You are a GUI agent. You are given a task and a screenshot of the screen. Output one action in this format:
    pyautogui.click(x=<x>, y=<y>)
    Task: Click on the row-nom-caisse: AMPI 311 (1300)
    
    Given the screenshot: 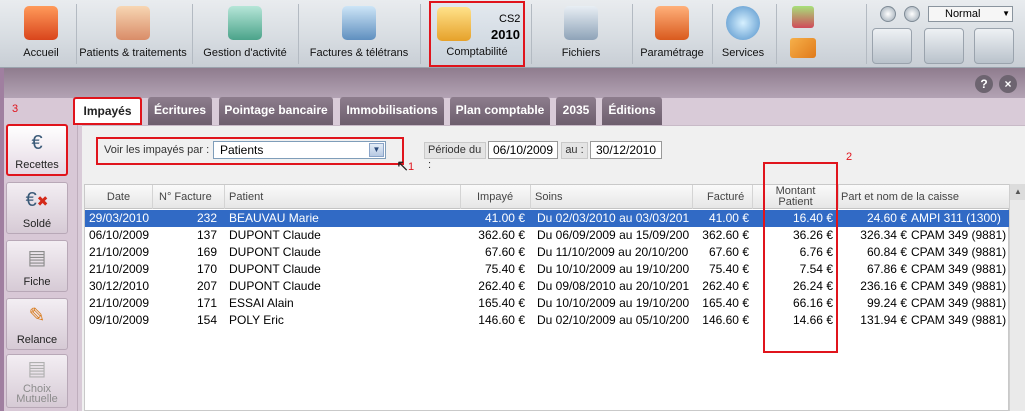 What is the action you would take?
    pyautogui.click(x=956, y=218)
    